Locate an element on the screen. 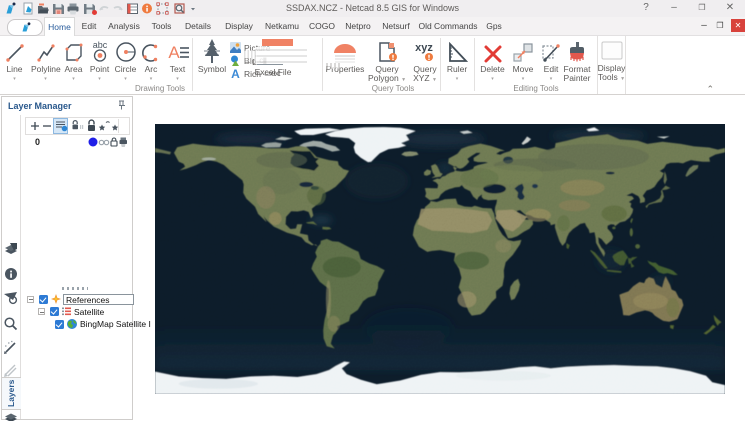  svg-text: xyz is located at coordinates (424, 48).